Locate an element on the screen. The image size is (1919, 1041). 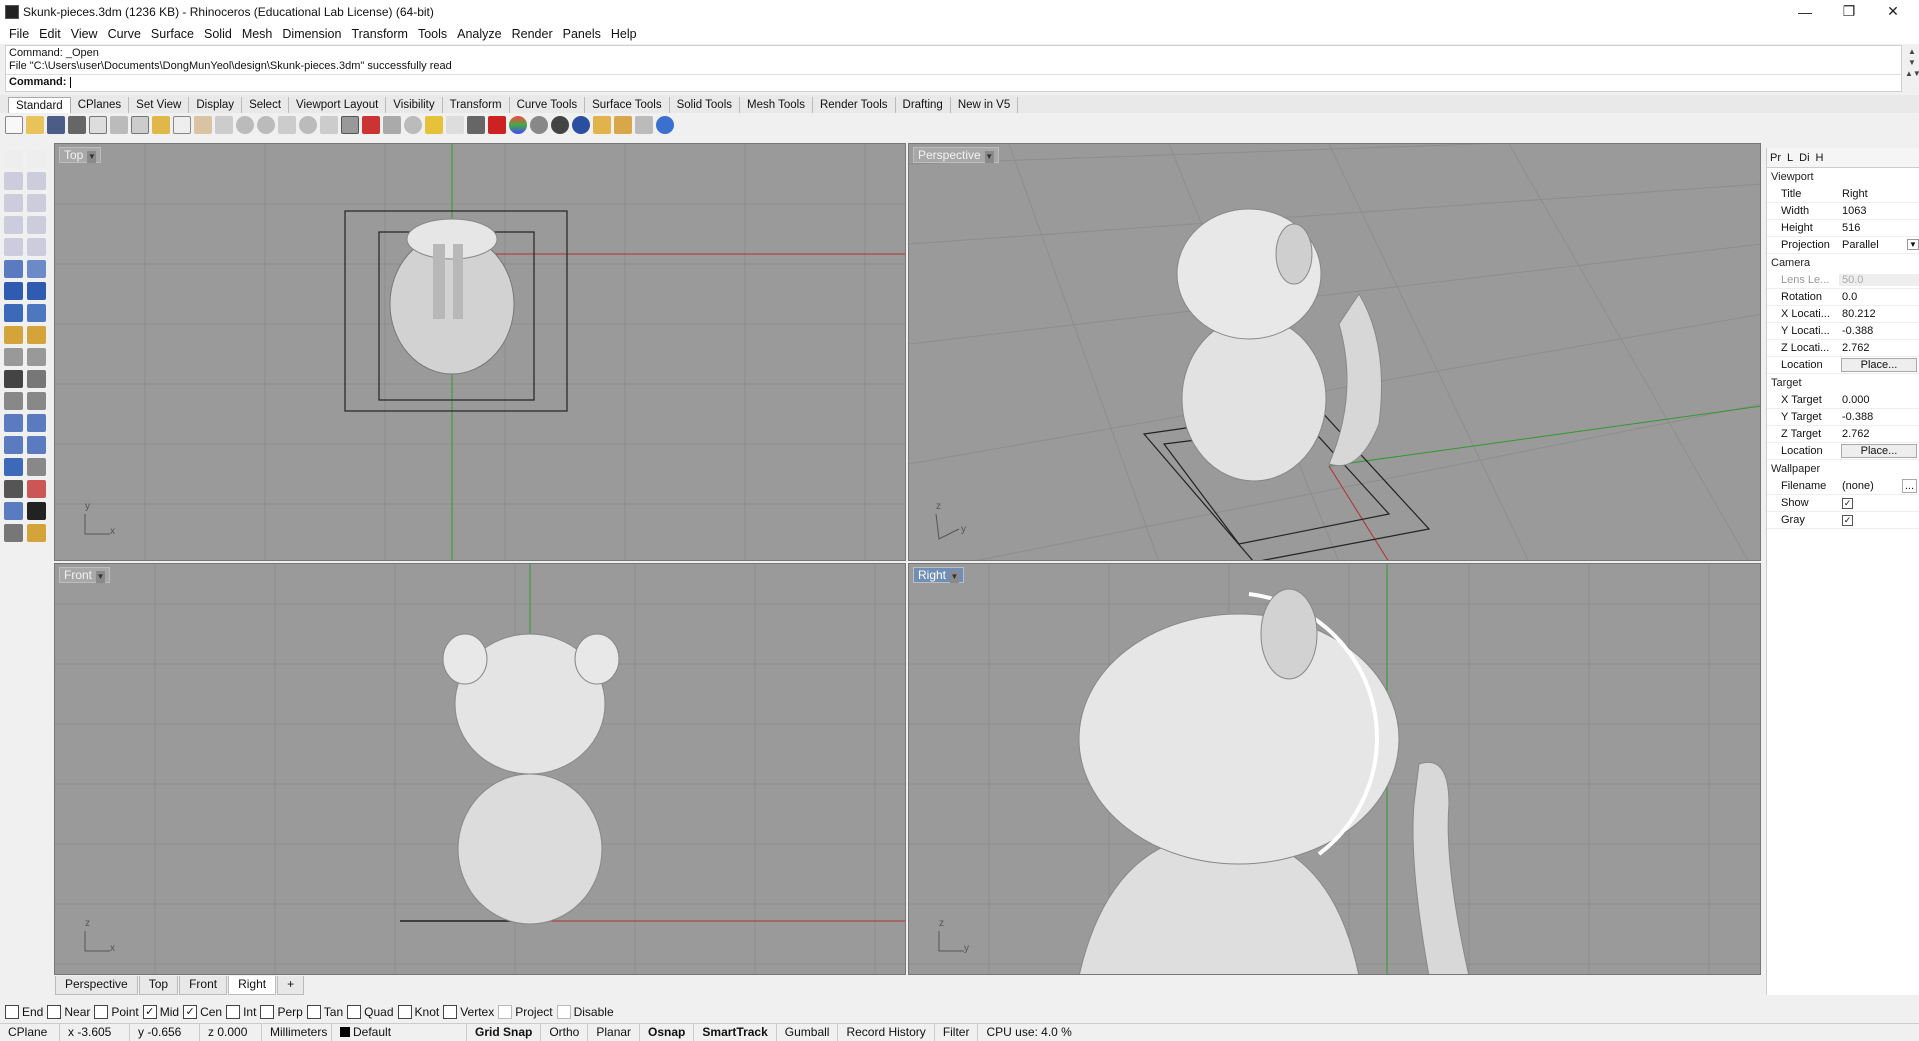
menu-tools: Tools is located at coordinates (432, 34).